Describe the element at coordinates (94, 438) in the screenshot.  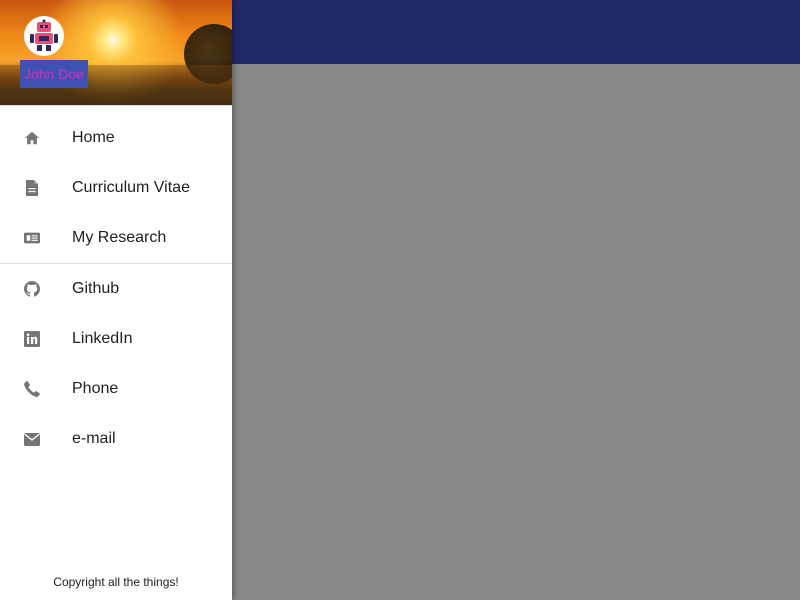
I see `nav-label: e-mail` at that location.